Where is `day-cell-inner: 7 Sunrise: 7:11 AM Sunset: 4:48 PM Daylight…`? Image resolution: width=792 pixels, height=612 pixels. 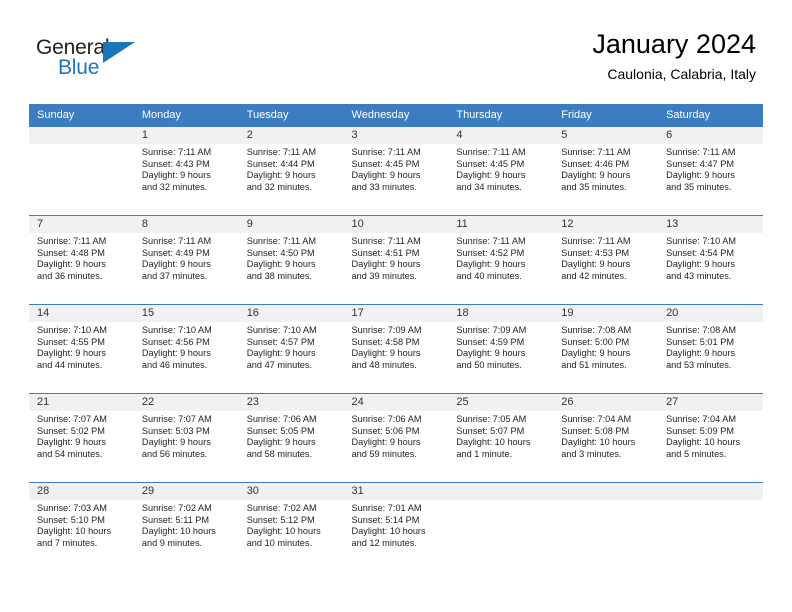
day-cell-inner: 7 Sunrise: 7:11 AM Sunset: 4:48 PM Daylight… is located at coordinates (81, 260).